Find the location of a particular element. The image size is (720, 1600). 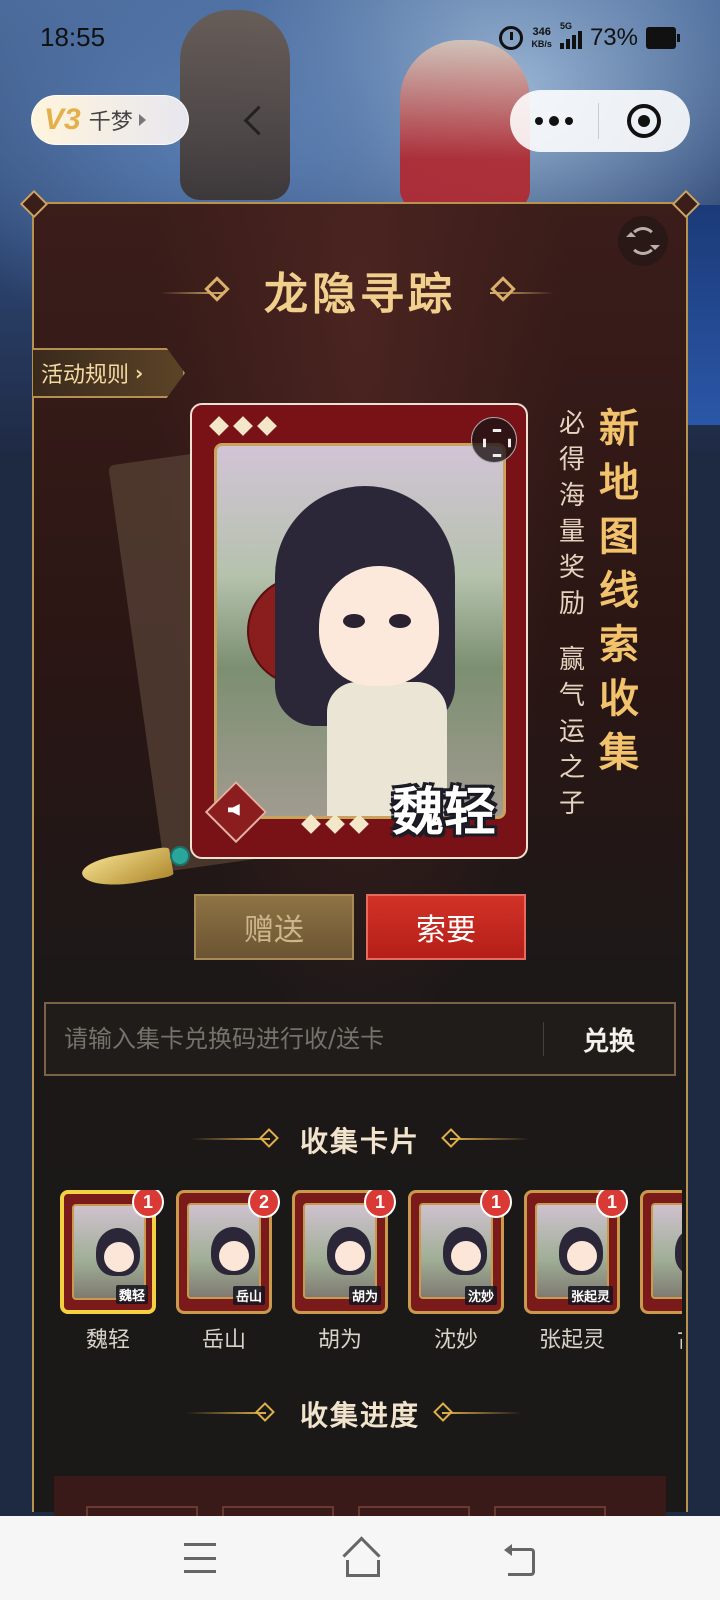

more-button is located at coordinates (554, 121).